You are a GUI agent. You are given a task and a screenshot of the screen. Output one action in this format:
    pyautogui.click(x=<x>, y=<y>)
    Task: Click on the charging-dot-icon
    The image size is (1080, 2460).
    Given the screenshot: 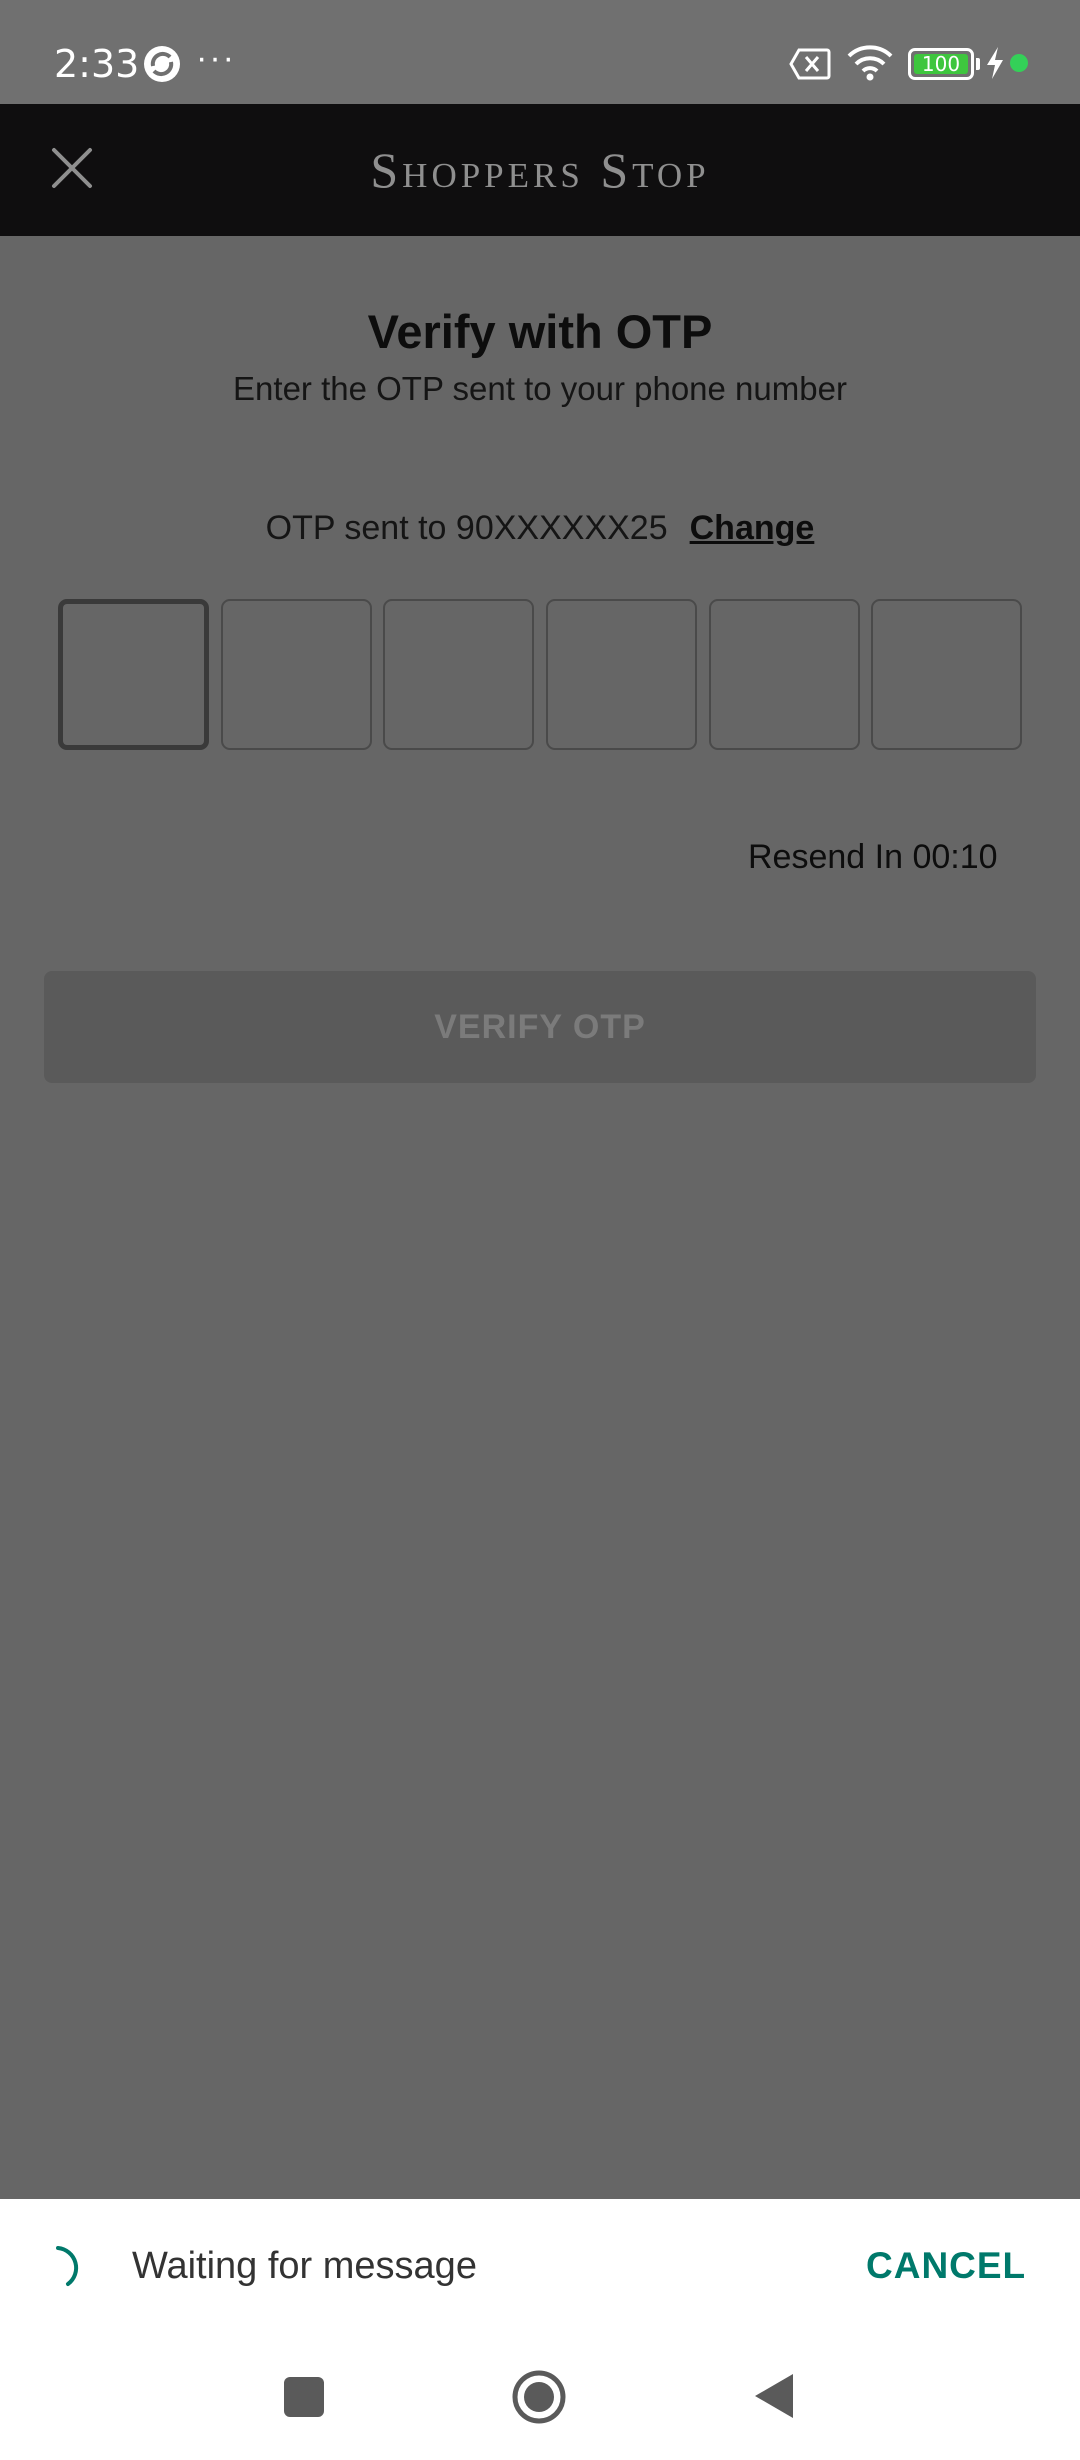 What is the action you would take?
    pyautogui.click(x=1019, y=63)
    